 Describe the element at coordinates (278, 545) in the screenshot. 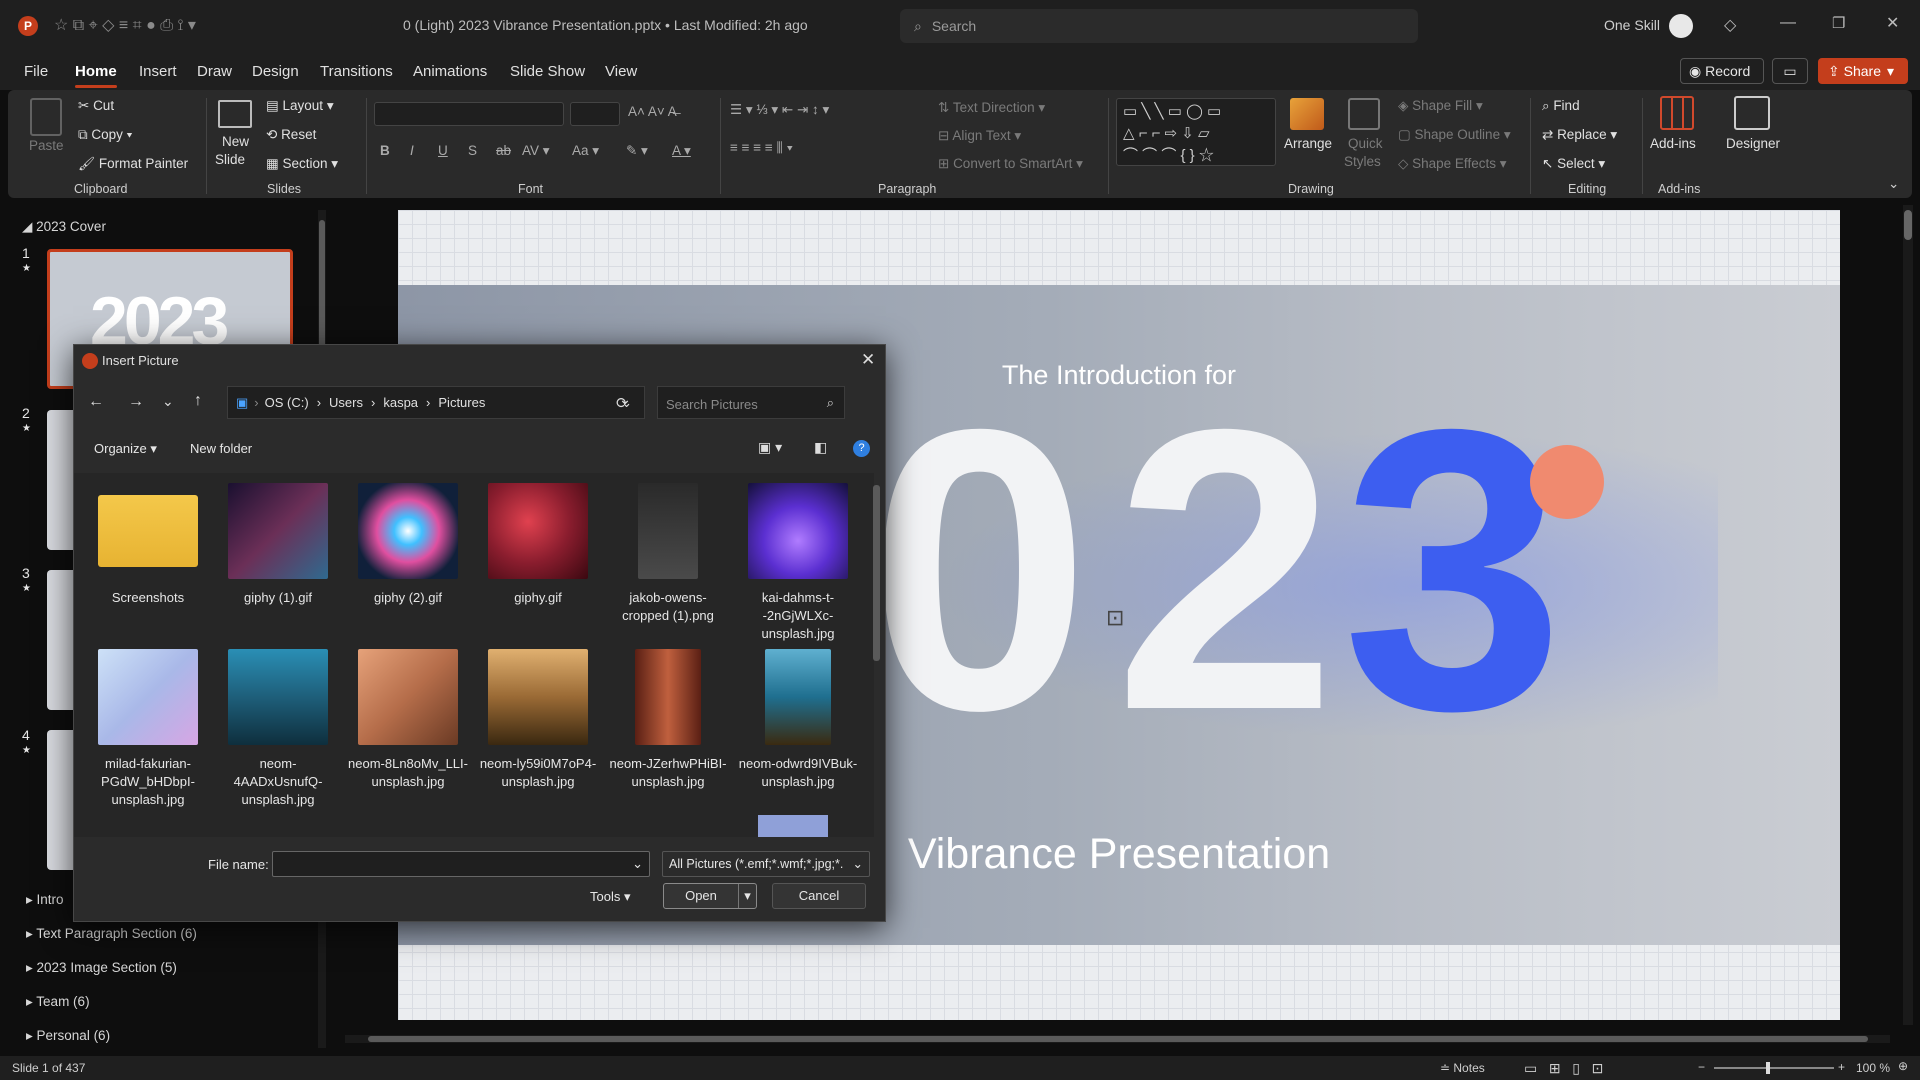

I see `file-item: giphy (1).gif` at that location.